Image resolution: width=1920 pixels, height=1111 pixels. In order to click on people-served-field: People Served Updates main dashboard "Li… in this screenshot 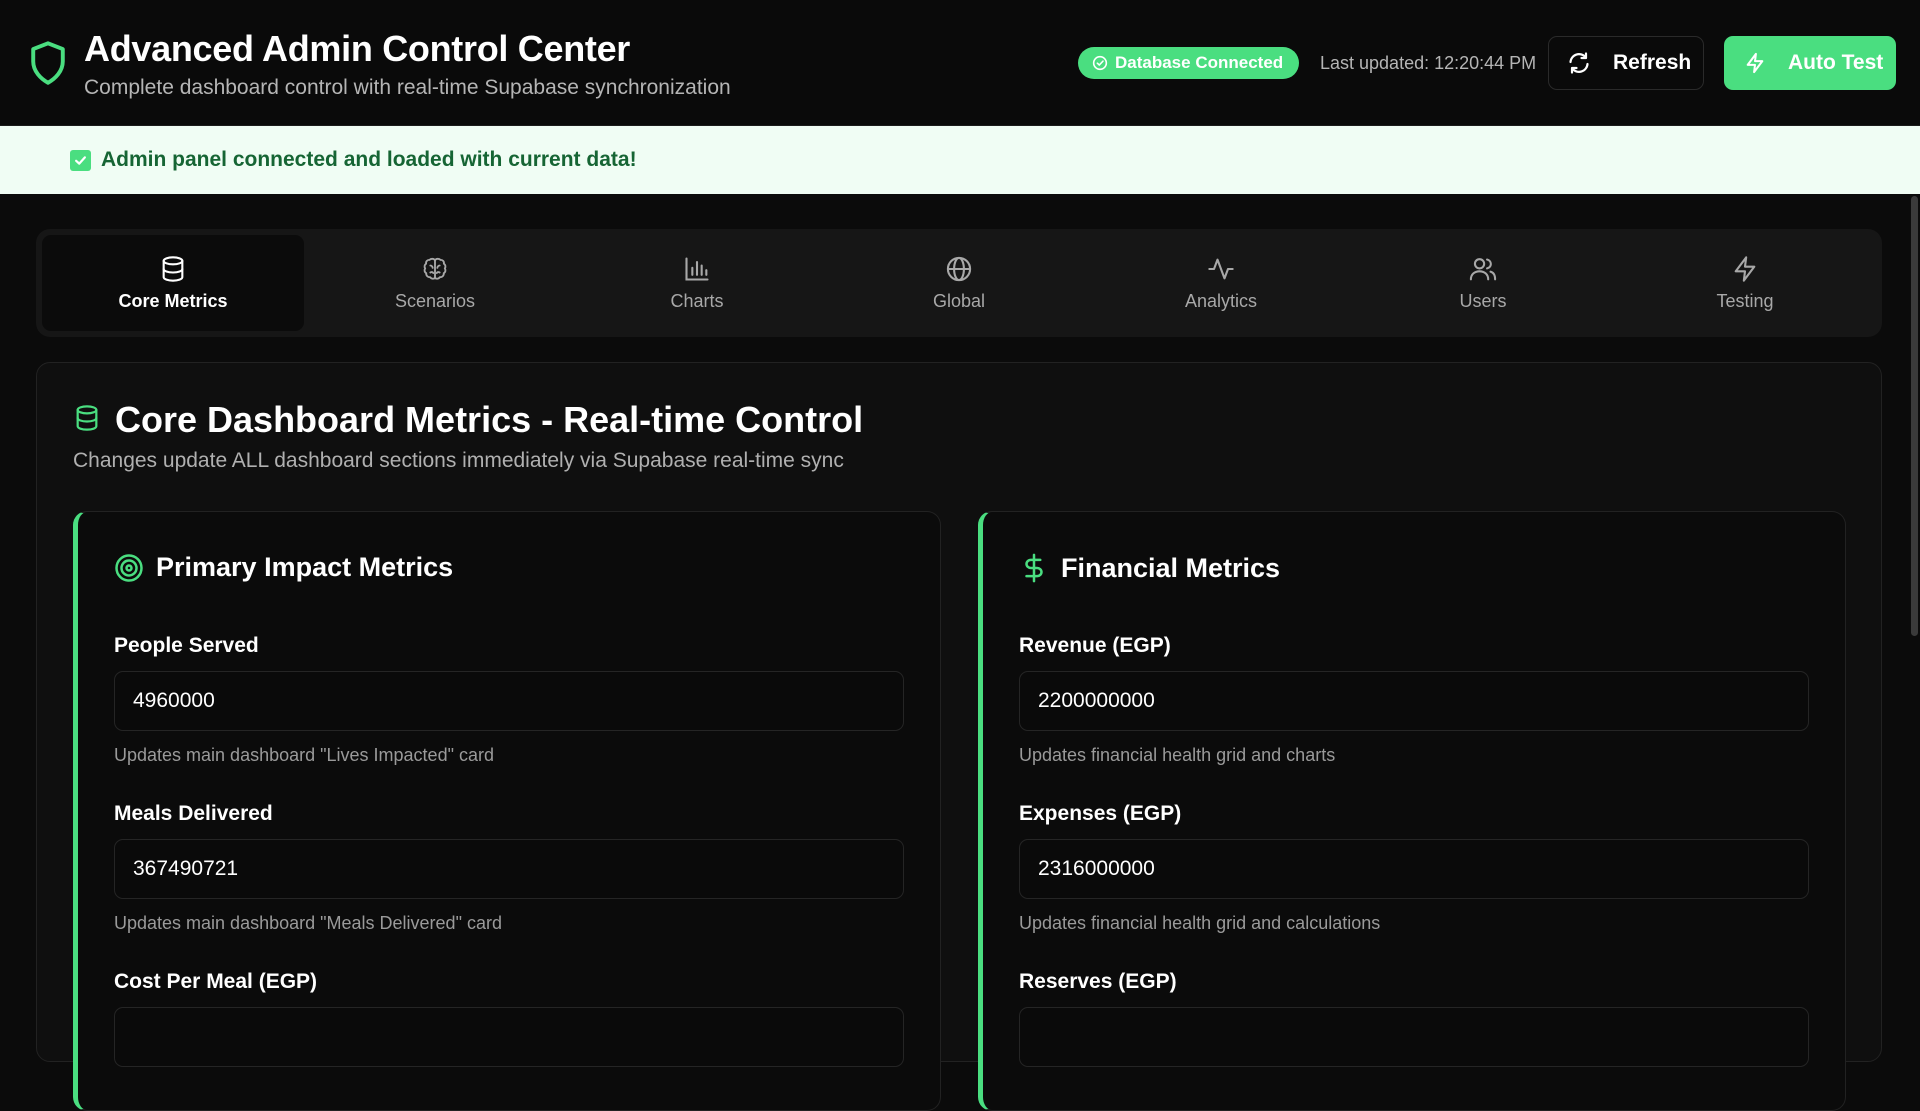, I will do `click(510, 700)`.